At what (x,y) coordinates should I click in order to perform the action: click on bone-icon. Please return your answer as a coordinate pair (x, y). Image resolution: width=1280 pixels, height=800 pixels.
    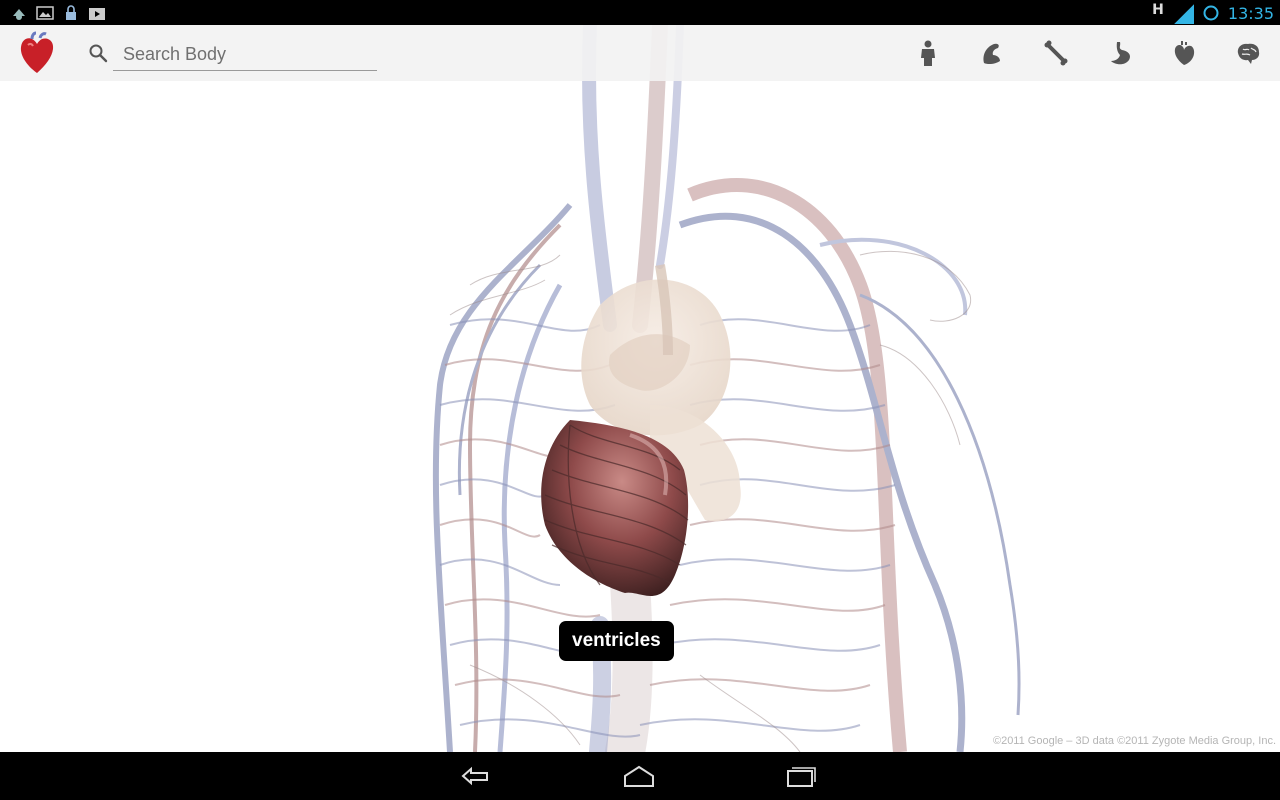
    Looking at the image, I should click on (1056, 53).